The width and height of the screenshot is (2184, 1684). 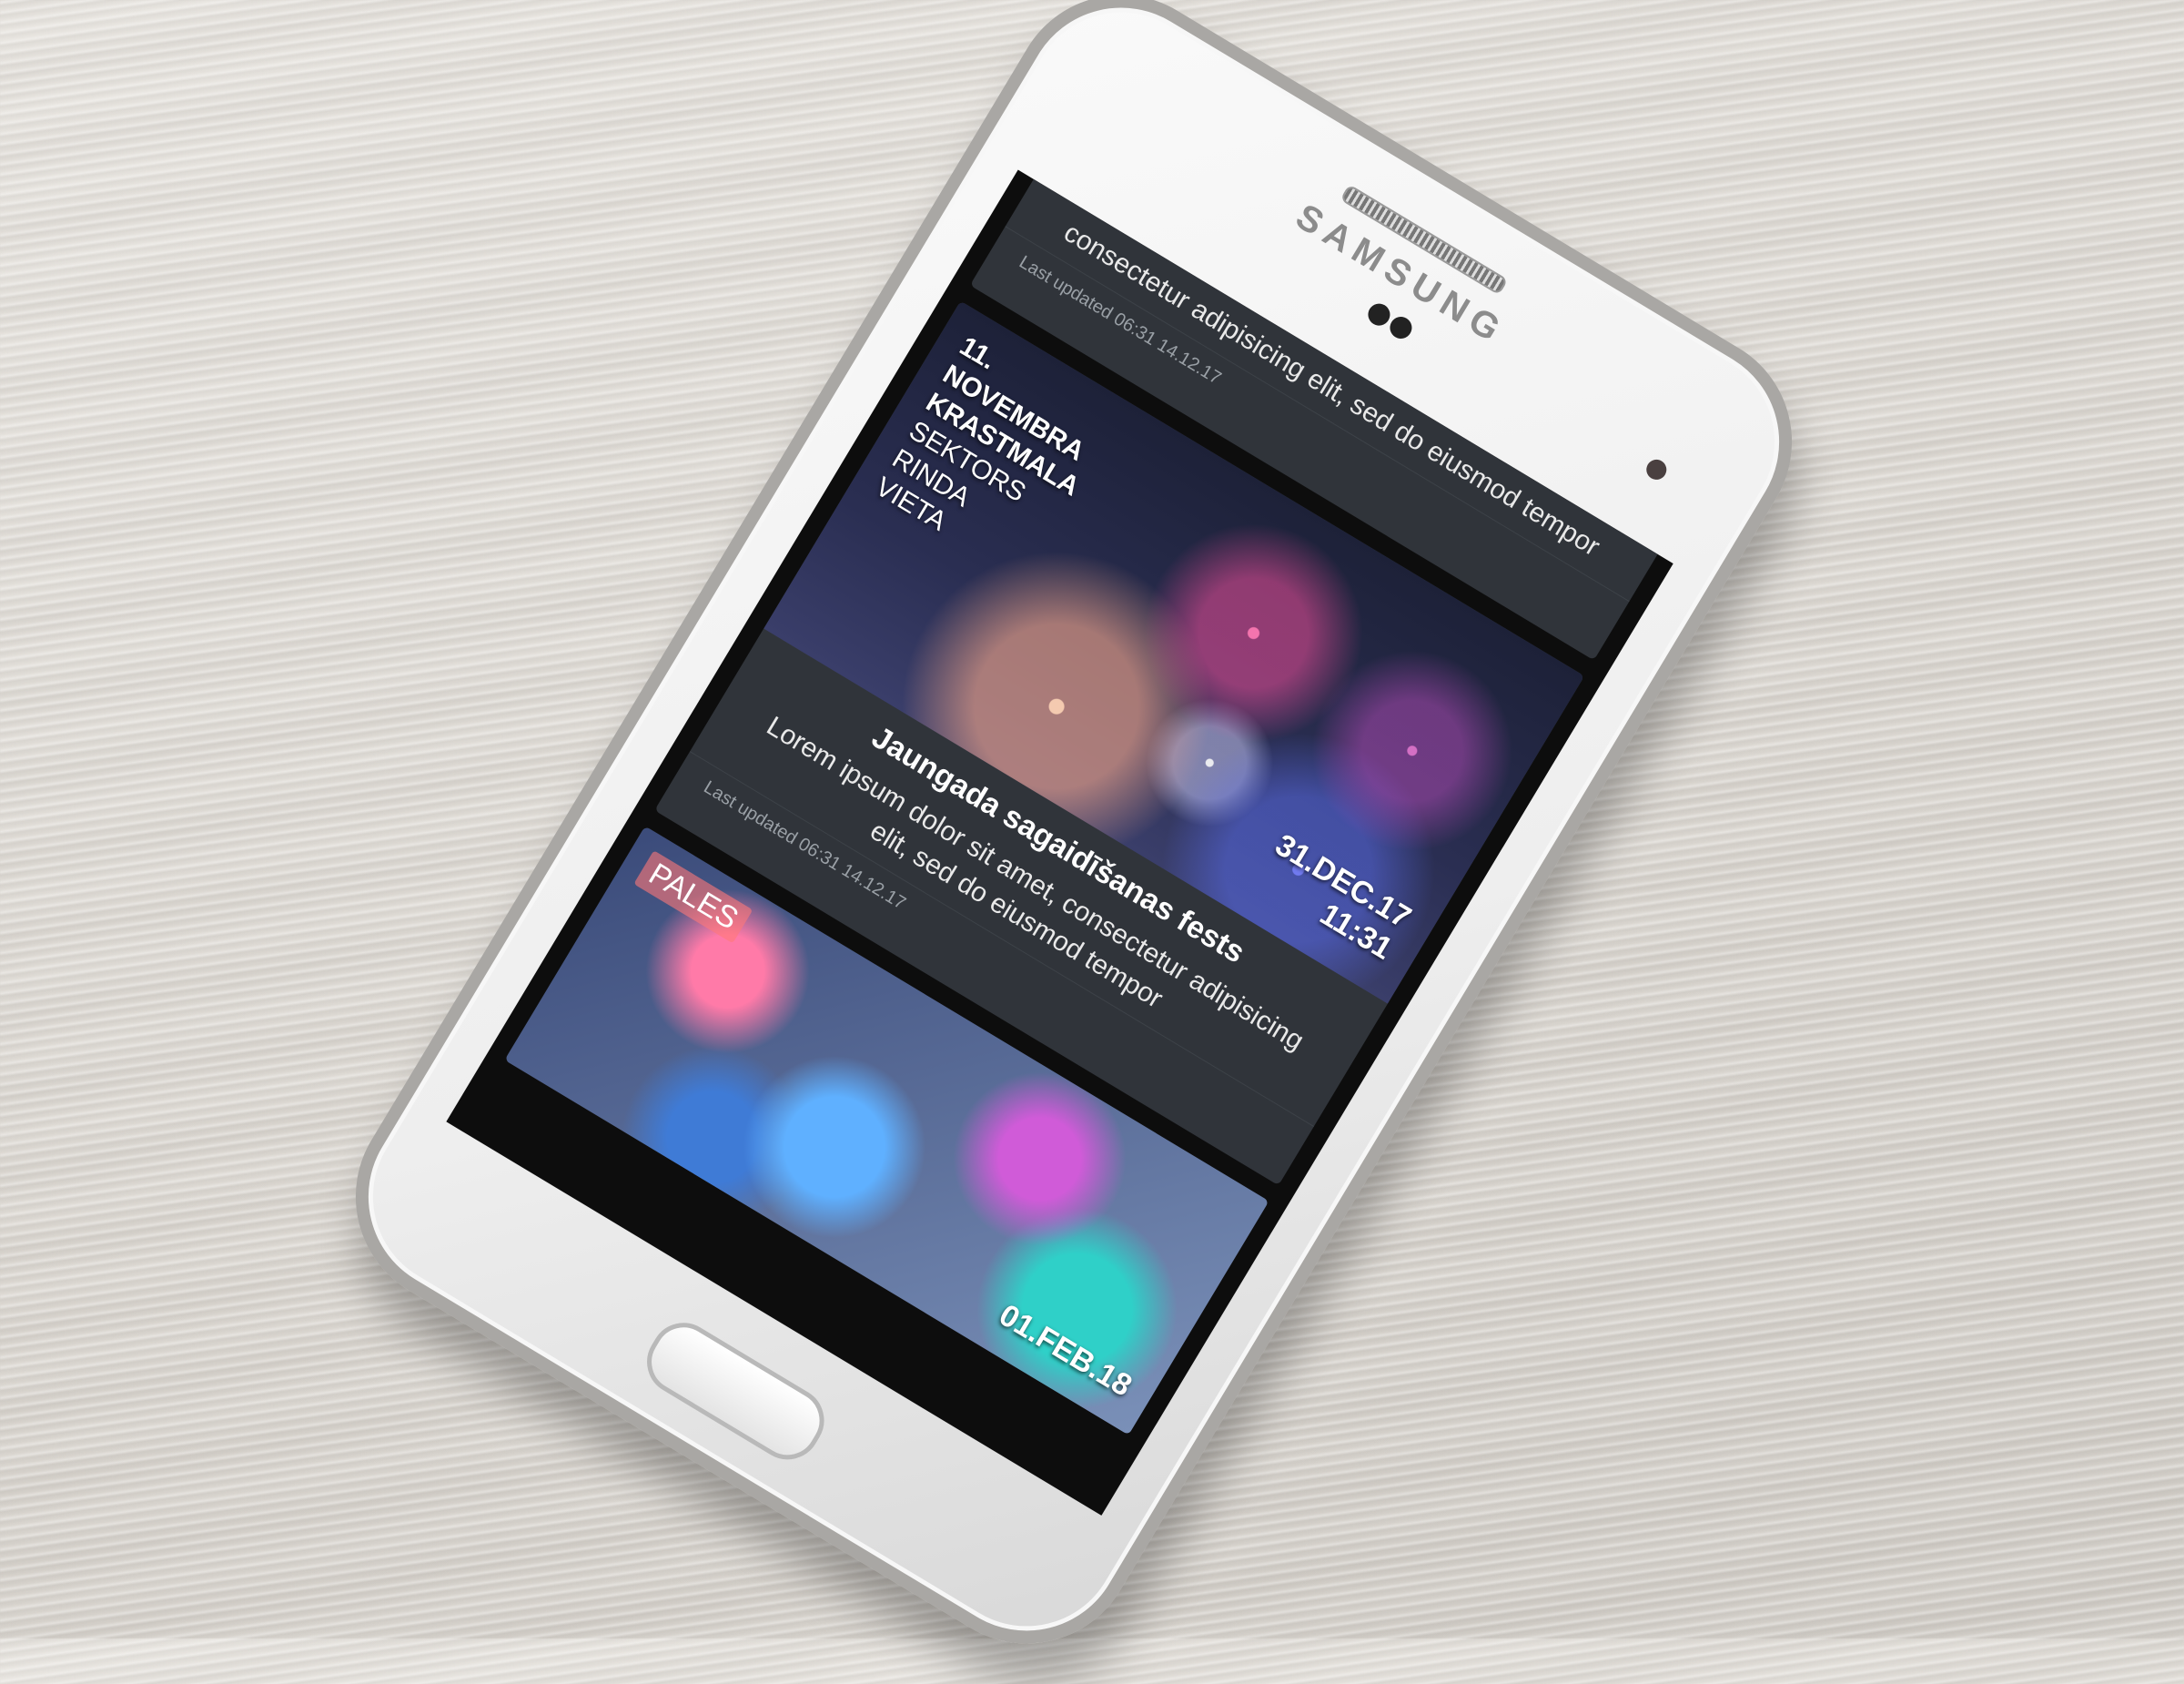 What do you see at coordinates (1066, 1350) in the screenshot?
I see `event-date: 01.FEB.18` at bounding box center [1066, 1350].